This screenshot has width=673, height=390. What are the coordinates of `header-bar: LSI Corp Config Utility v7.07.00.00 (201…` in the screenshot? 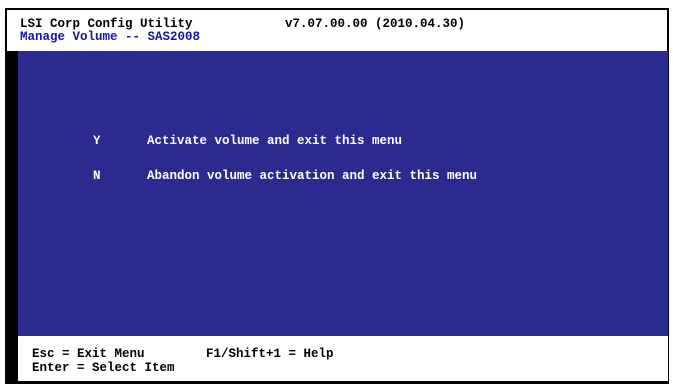 It's located at (337, 30).